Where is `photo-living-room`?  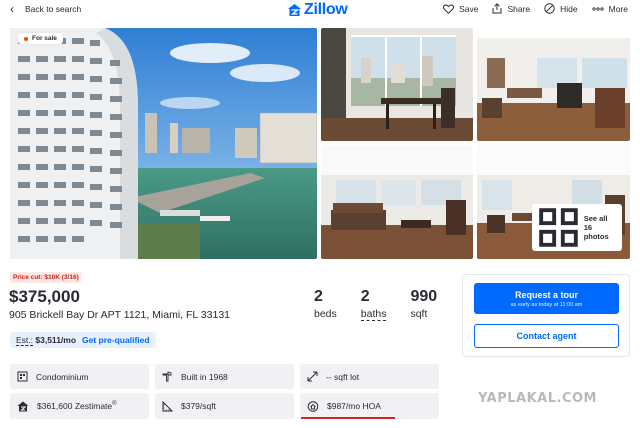
photo-living-room is located at coordinates (397, 202).